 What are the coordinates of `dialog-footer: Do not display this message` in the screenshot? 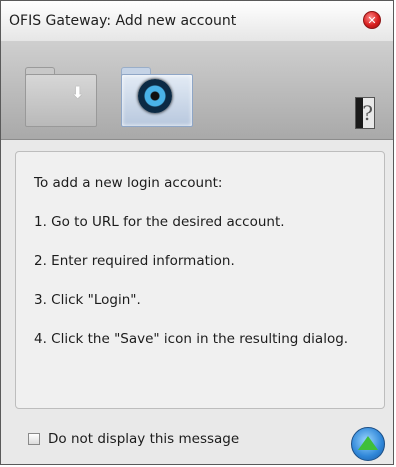 It's located at (197, 442).